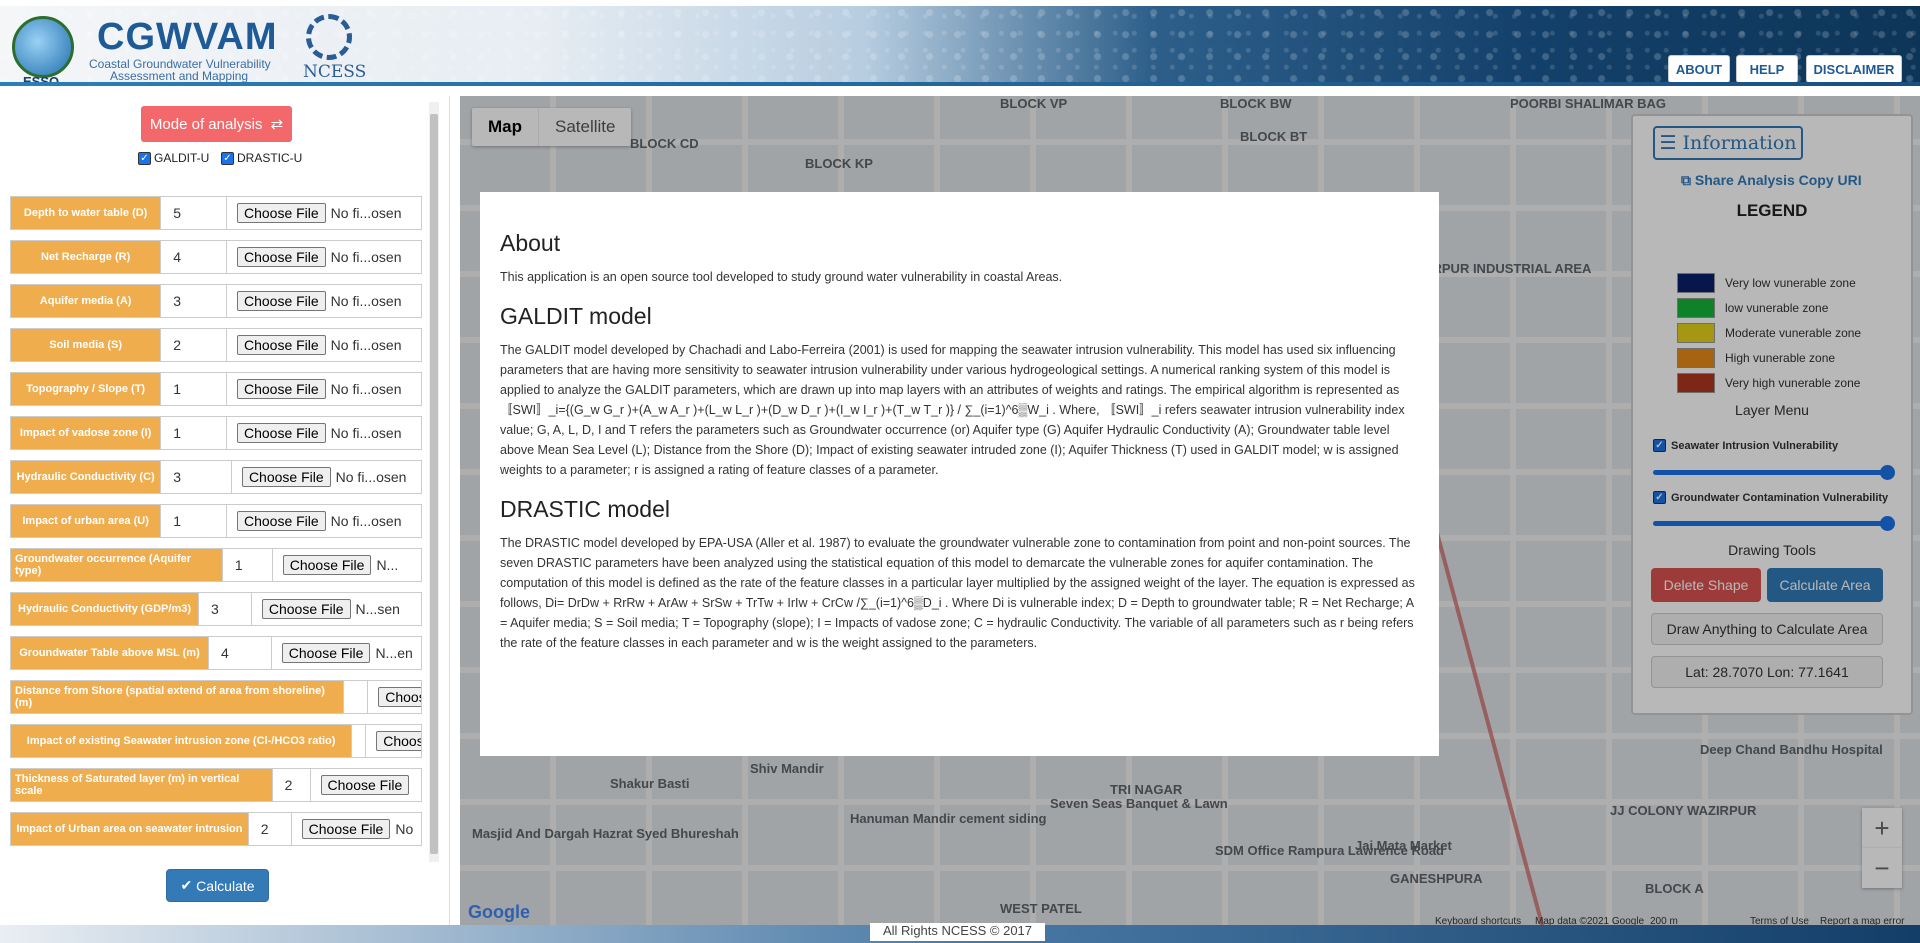 This screenshot has width=1920, height=943. I want to click on scrollbar-thumb, so click(434, 484).